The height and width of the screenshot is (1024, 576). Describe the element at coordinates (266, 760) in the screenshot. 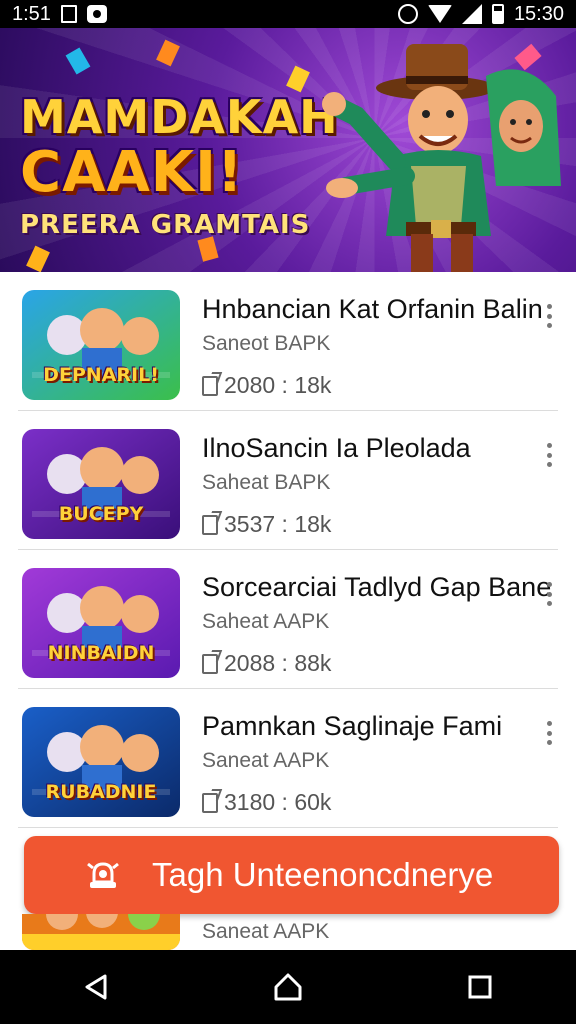

I see `app-subtitle: Saneat AAPK` at that location.